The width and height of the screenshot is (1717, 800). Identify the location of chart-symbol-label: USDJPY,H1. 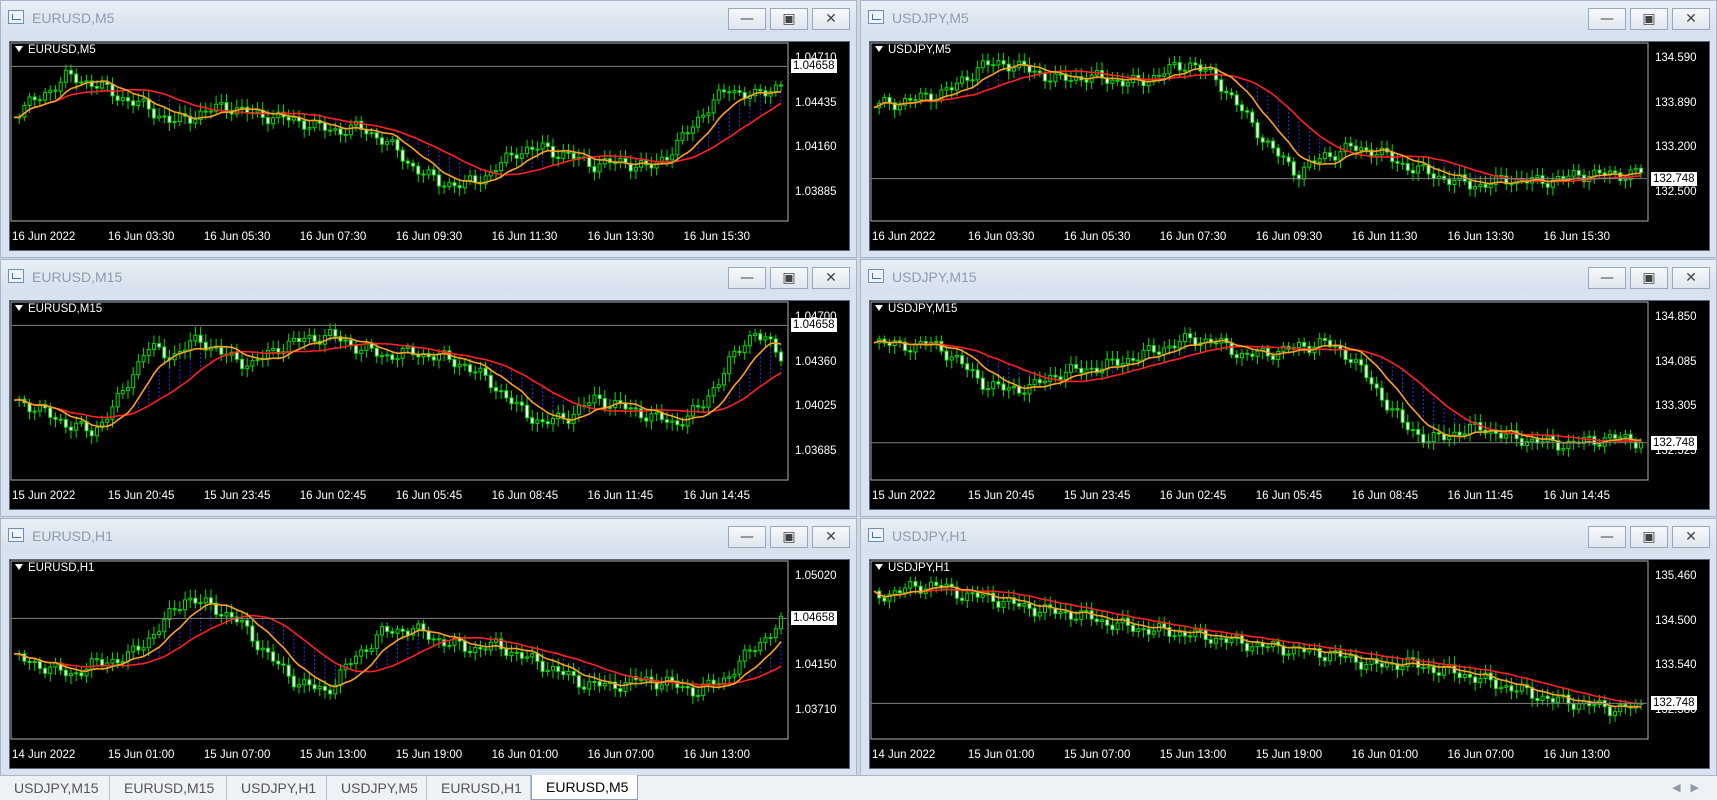
(912, 568).